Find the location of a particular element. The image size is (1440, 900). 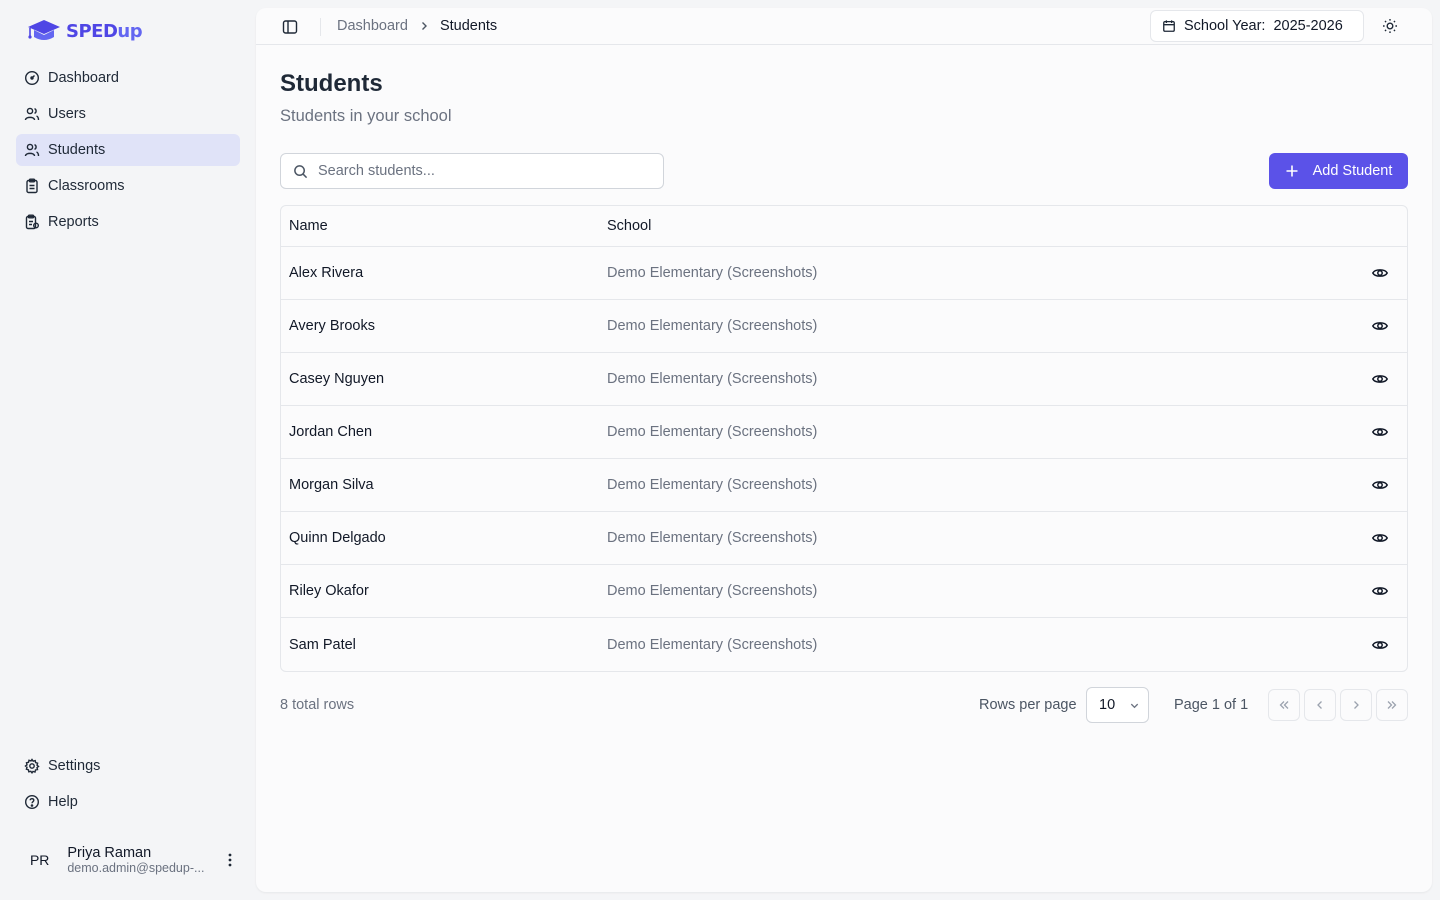

chevron-down-icon is located at coordinates (1134, 705).